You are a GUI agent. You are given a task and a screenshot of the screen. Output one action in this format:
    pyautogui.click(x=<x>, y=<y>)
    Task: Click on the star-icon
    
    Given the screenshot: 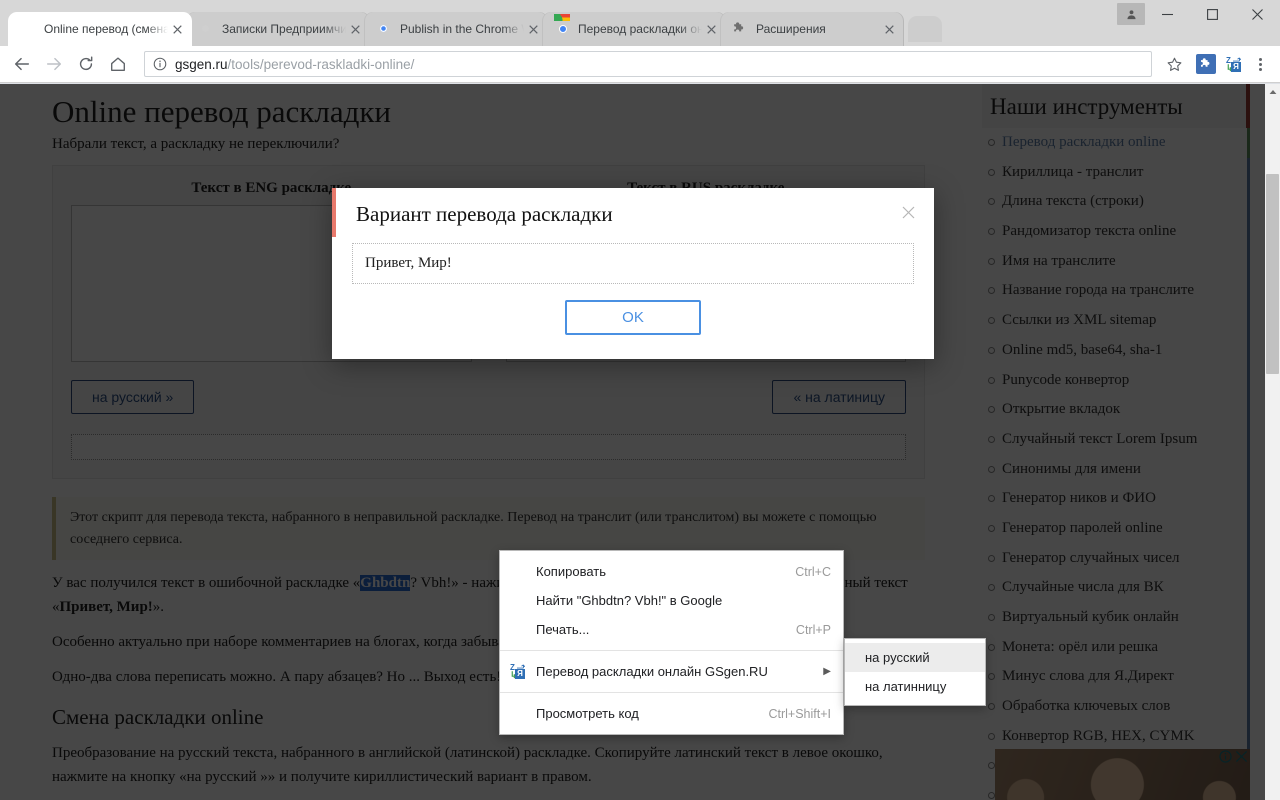 What is the action you would take?
    pyautogui.click(x=1174, y=64)
    